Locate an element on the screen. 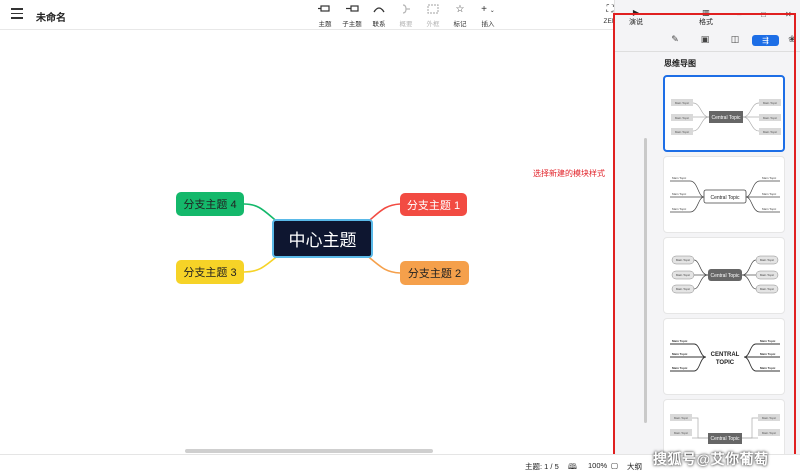  template-center-label: Central Topic is located at coordinates (726, 118).